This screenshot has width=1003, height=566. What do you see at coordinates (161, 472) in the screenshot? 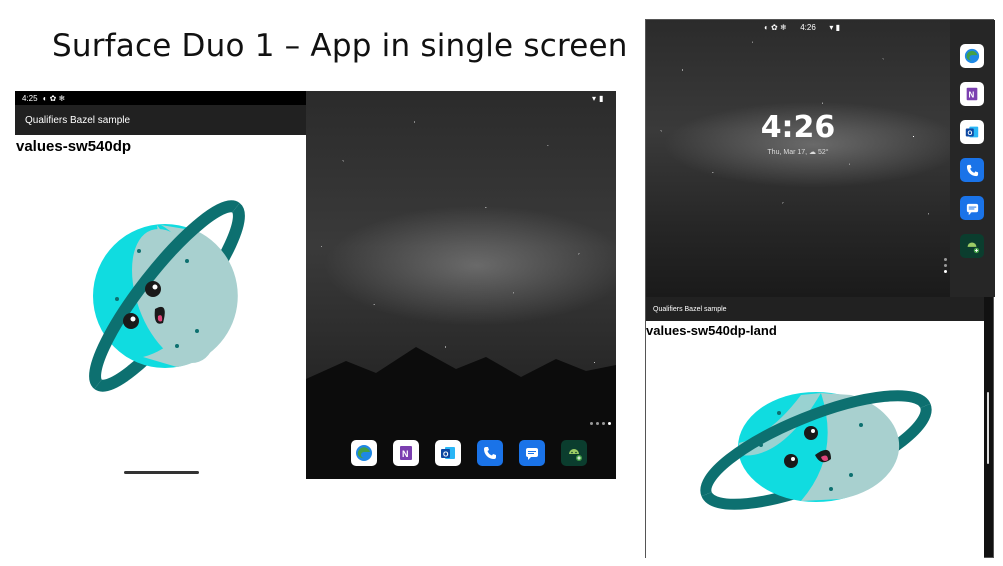
I see `gesture-handle` at bounding box center [161, 472].